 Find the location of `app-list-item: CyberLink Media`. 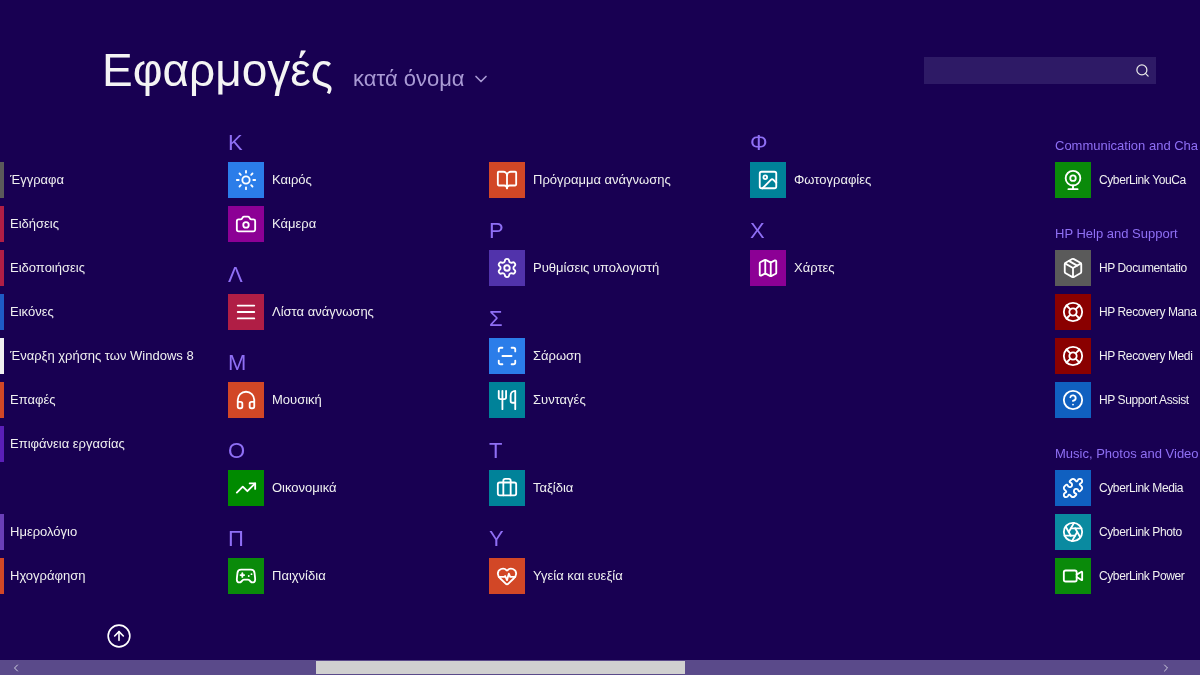

app-list-item: CyberLink Media is located at coordinates (1119, 488).